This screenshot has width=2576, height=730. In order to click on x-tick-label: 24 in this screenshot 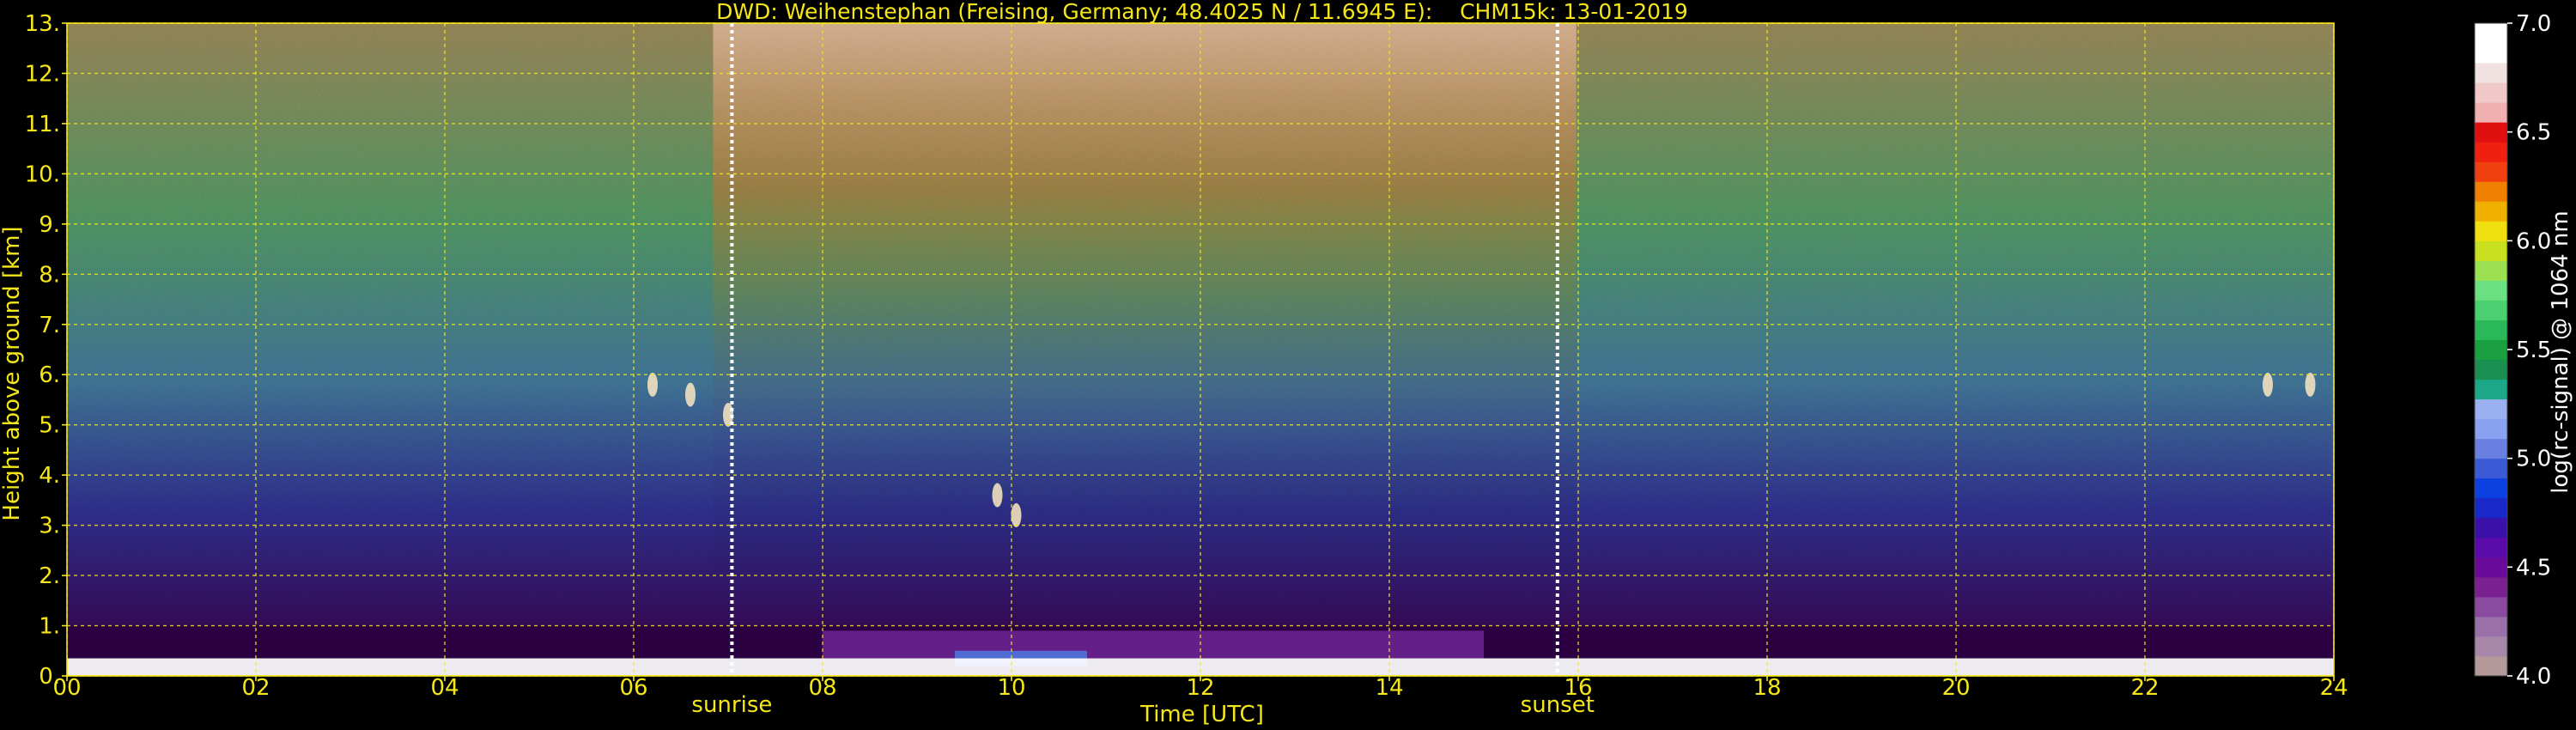, I will do `click(2333, 688)`.